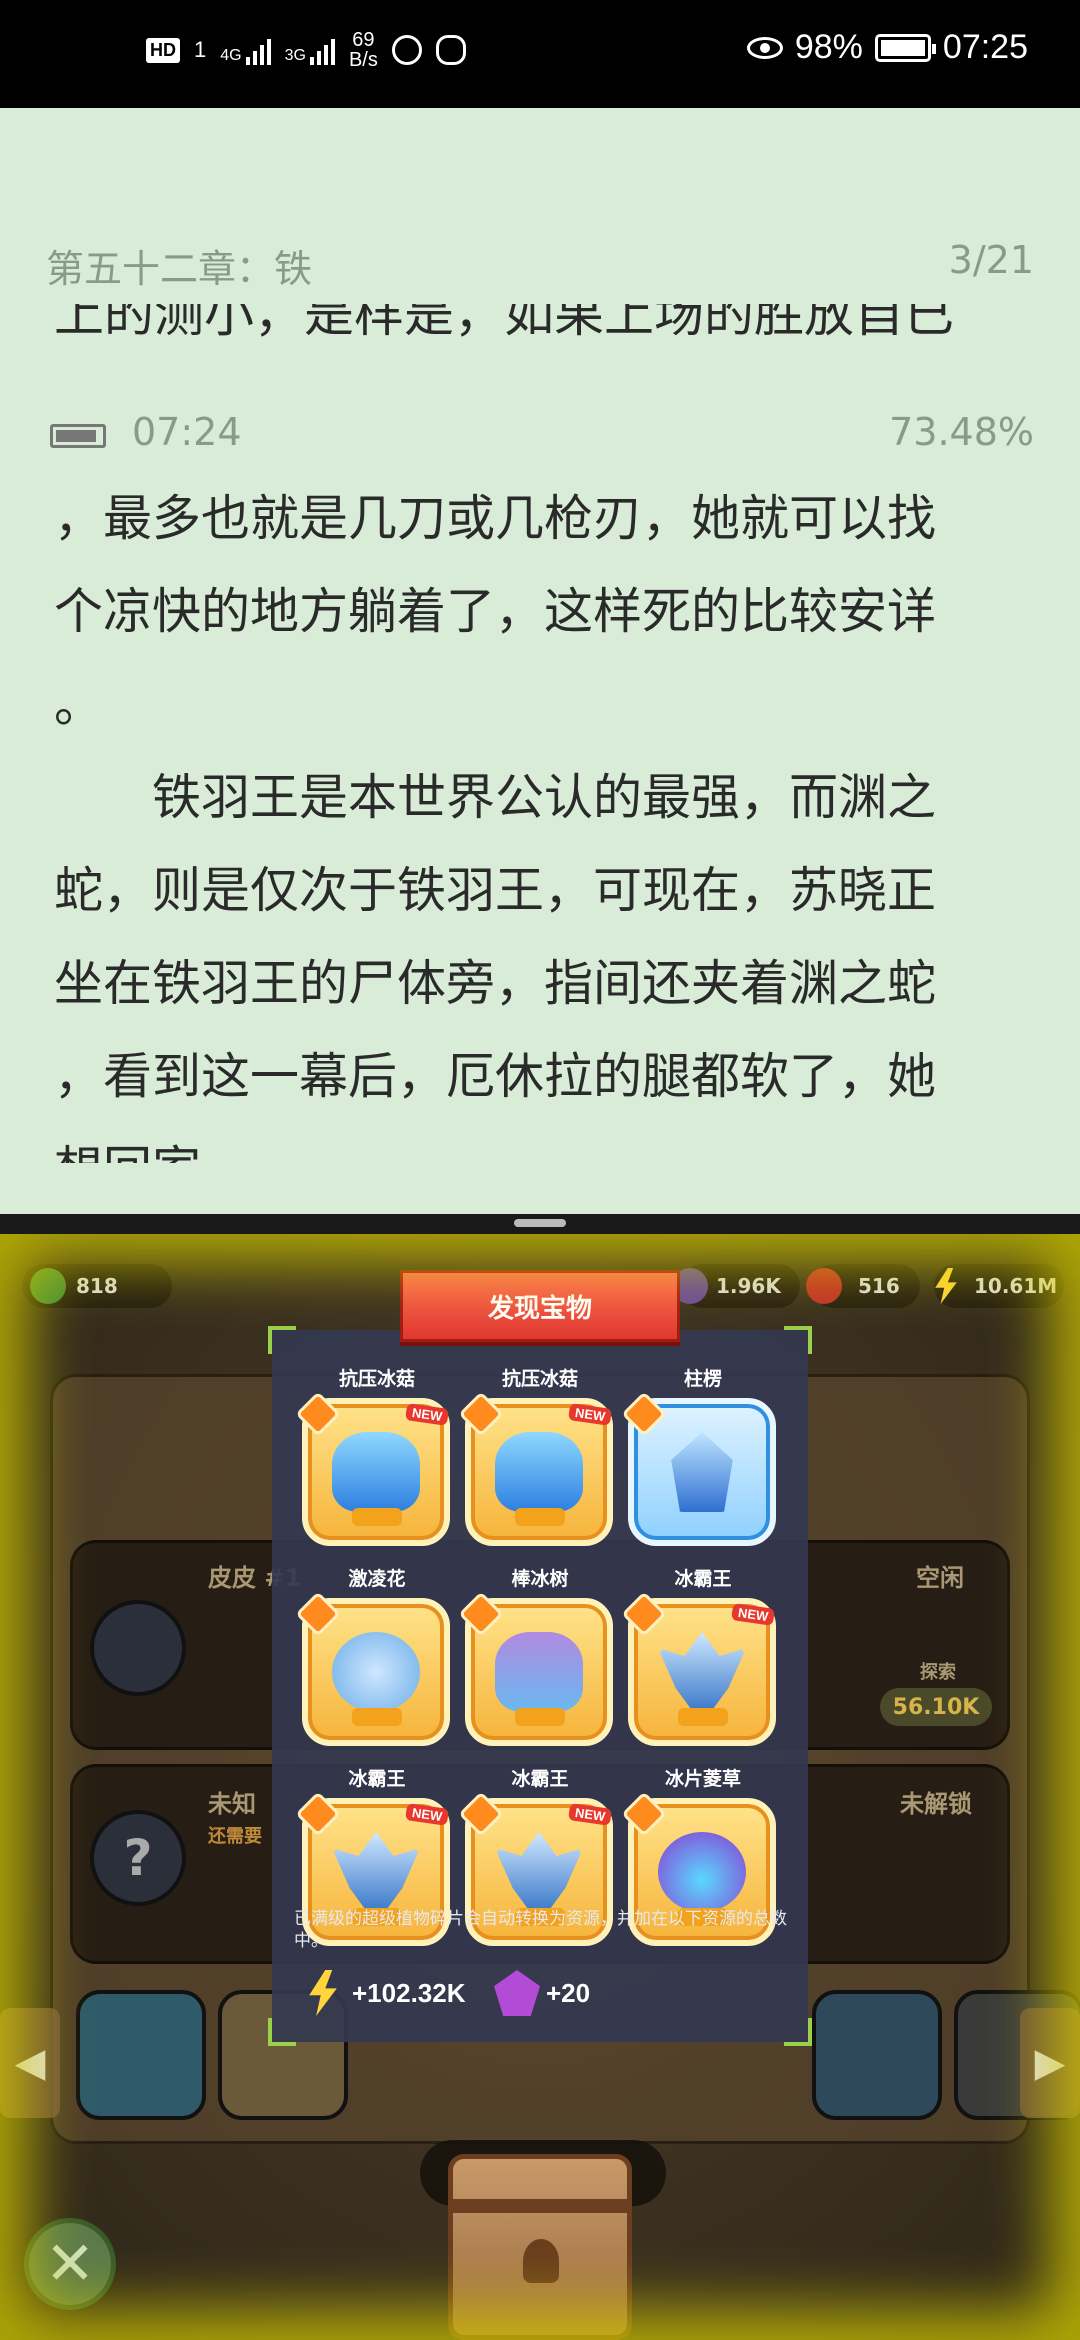 The image size is (1080, 2340). What do you see at coordinates (79, 704) in the screenshot?
I see `text-line: 。` at bounding box center [79, 704].